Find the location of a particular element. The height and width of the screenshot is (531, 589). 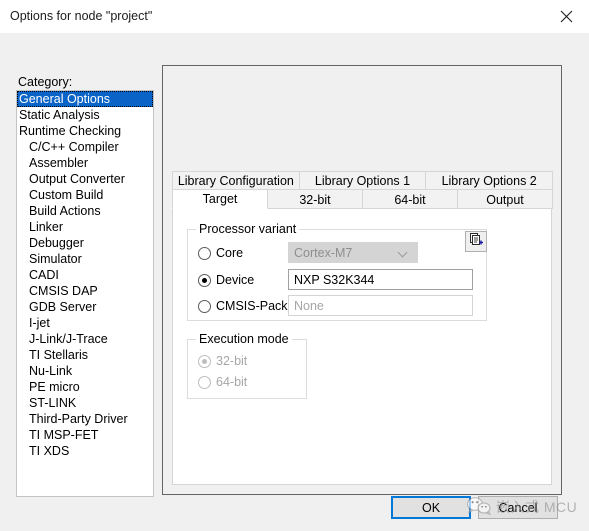

radio-exec-64bit: 64-bit is located at coordinates (222, 382).